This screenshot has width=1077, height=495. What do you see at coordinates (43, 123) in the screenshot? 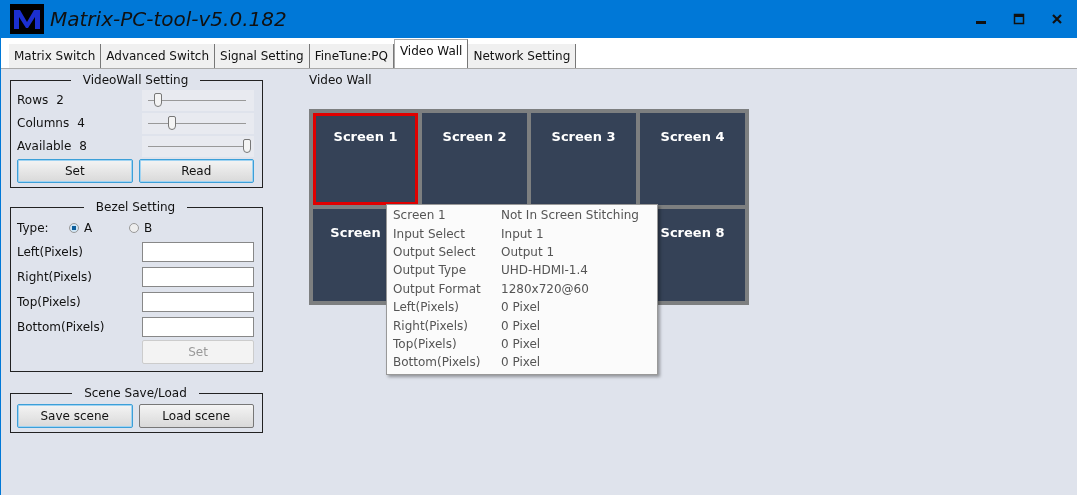
I see `slider-label: Columns` at bounding box center [43, 123].